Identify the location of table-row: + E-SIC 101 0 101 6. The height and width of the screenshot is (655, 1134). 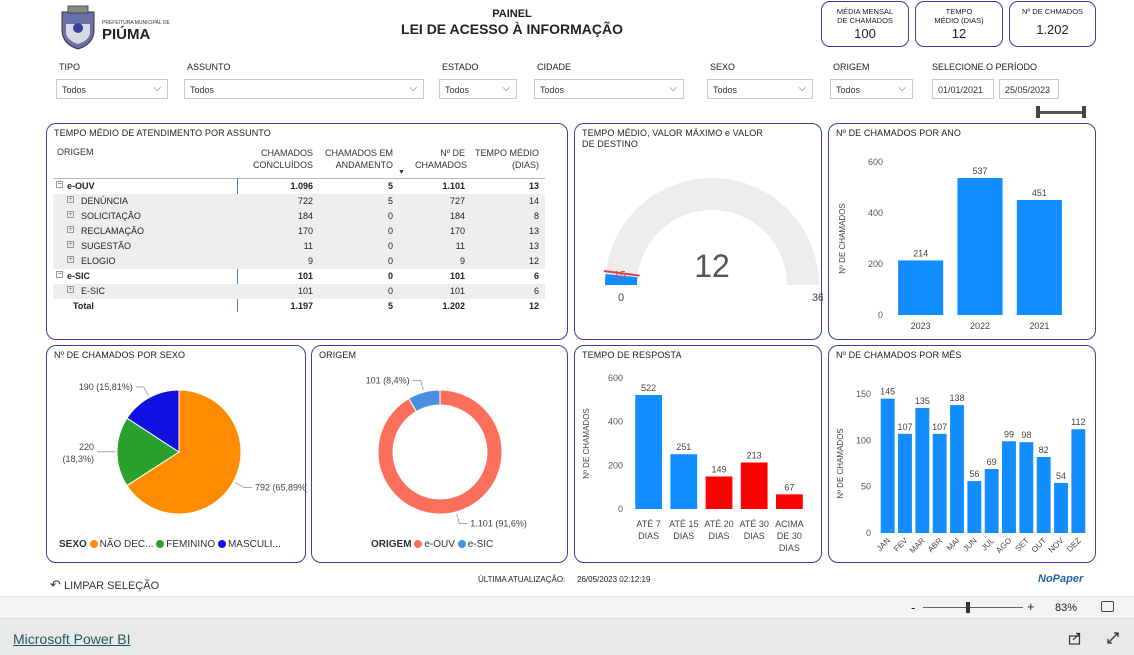
(299, 291).